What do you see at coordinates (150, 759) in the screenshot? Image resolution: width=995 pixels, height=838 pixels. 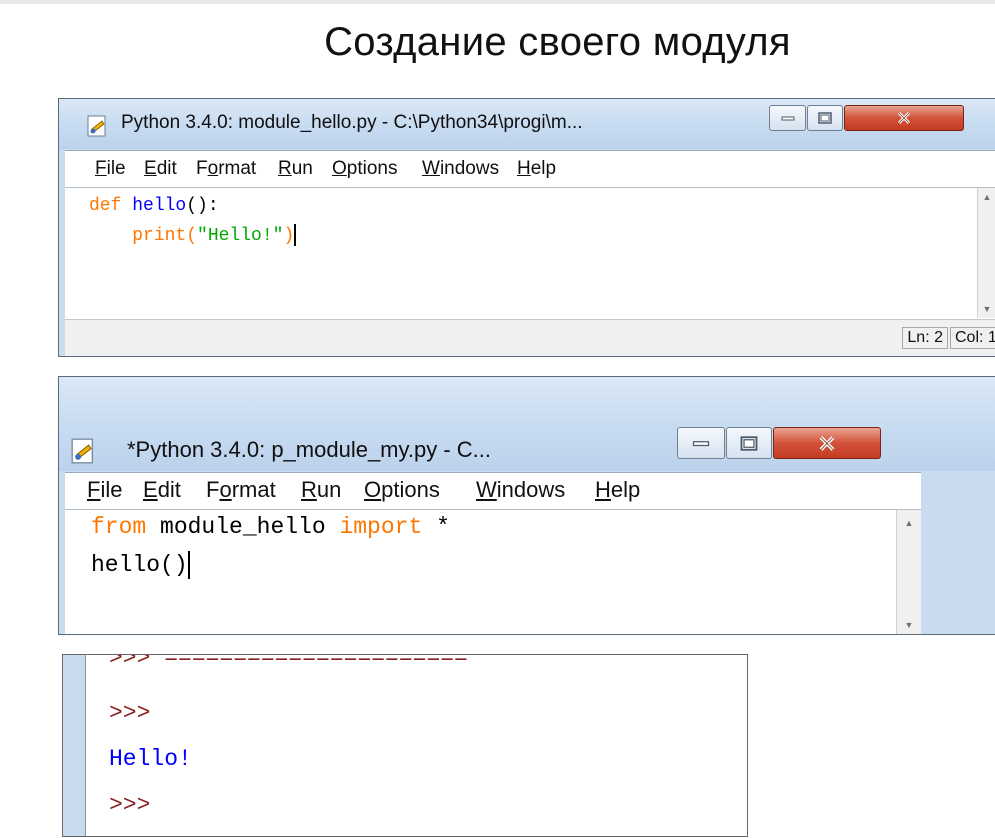 I see `shell-stdout: Hello!` at bounding box center [150, 759].